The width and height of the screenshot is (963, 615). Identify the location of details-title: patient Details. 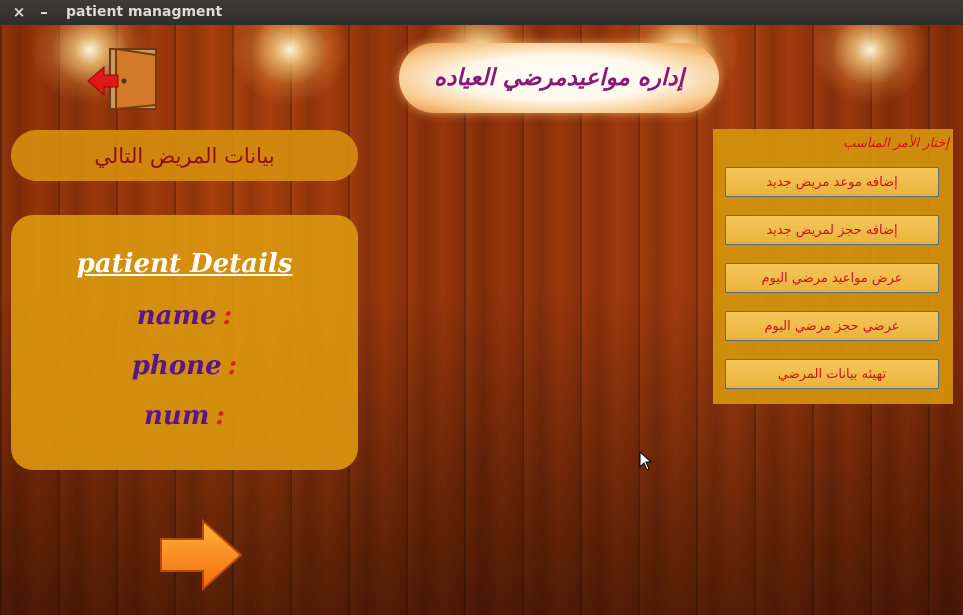
(184, 264).